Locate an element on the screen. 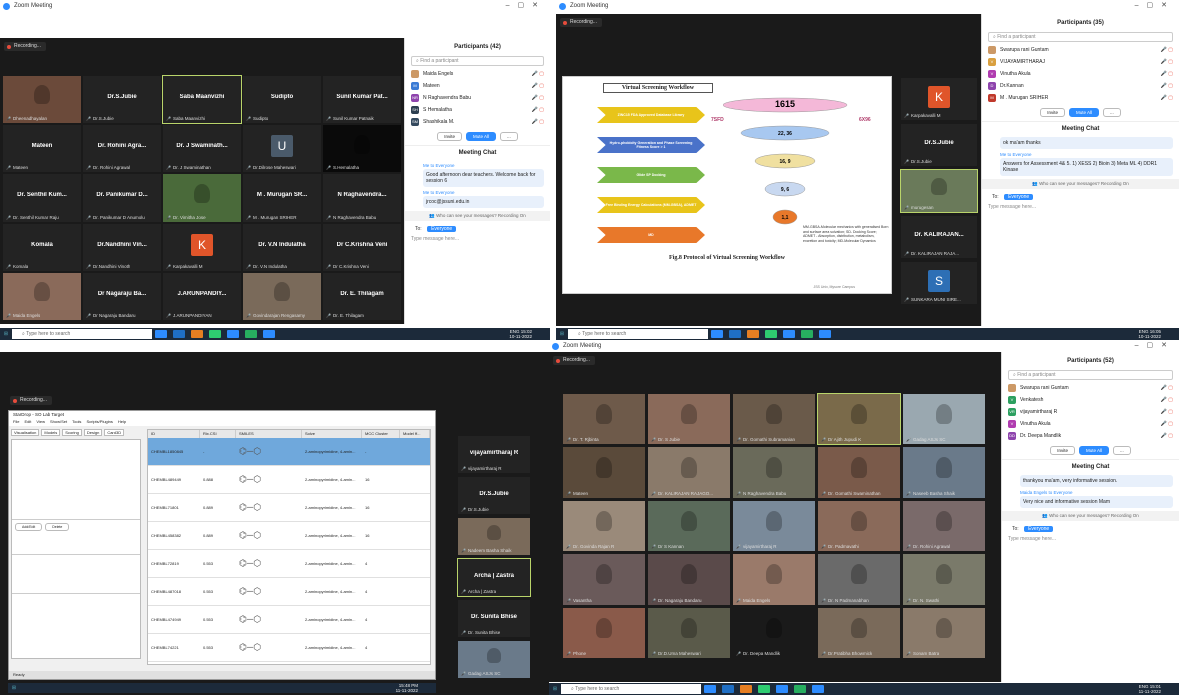  menu-item: Show/Set is located at coordinates (58, 422).